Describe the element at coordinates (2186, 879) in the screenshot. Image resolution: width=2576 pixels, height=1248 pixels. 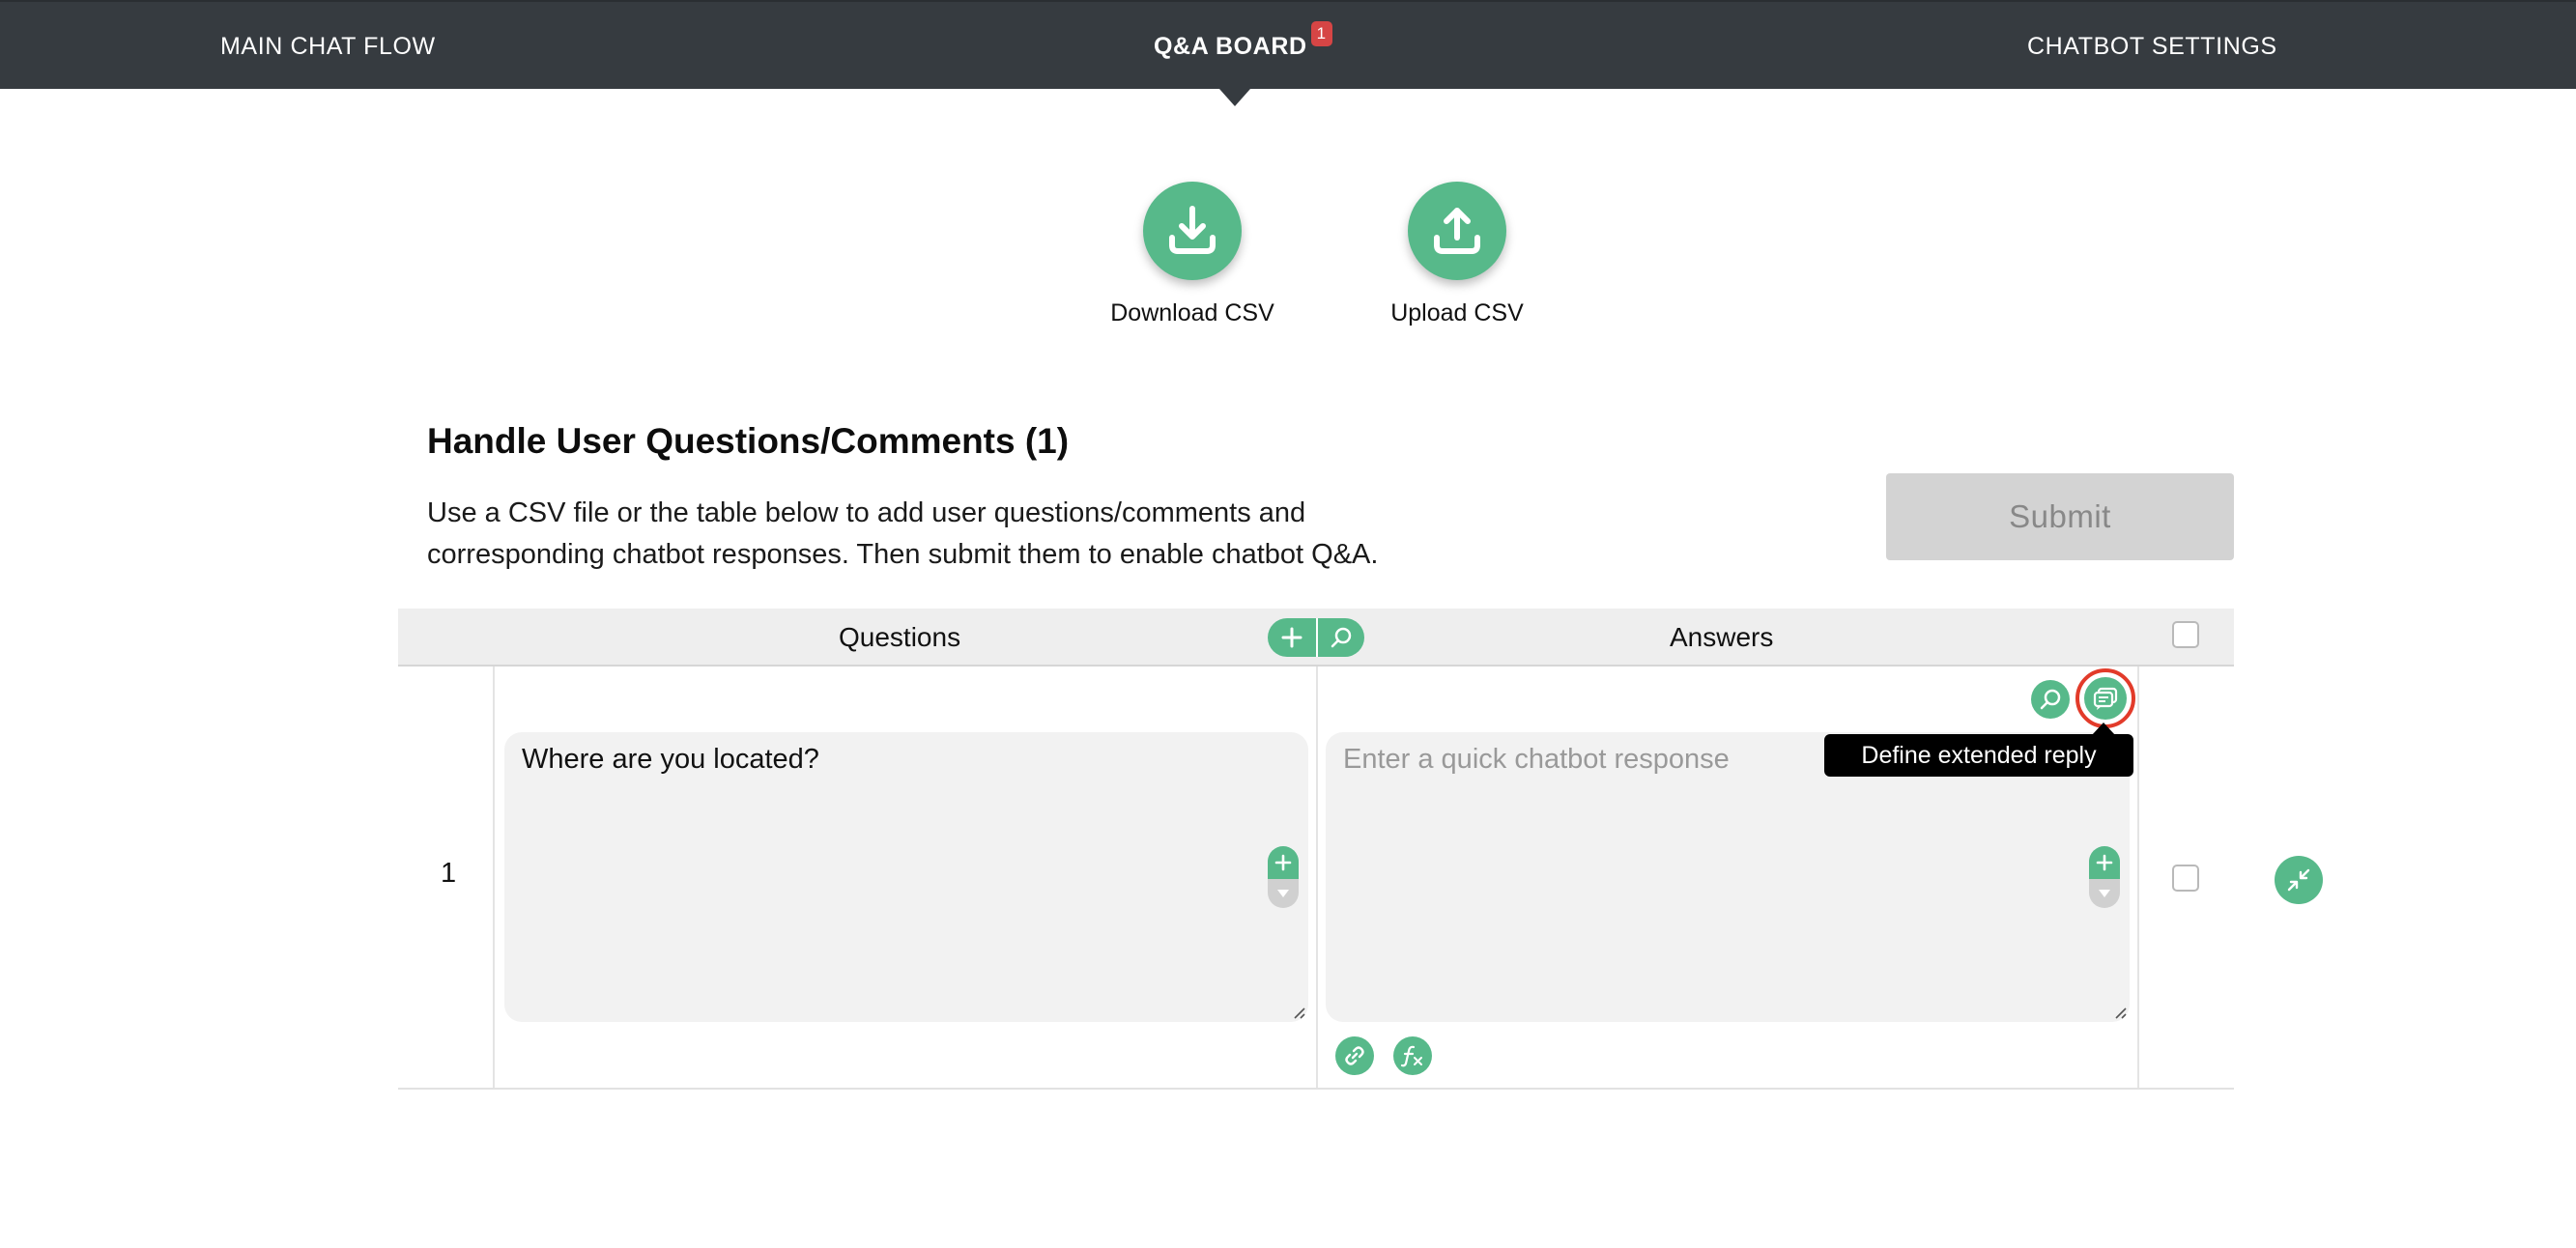
I see `row-select-checkbox` at that location.